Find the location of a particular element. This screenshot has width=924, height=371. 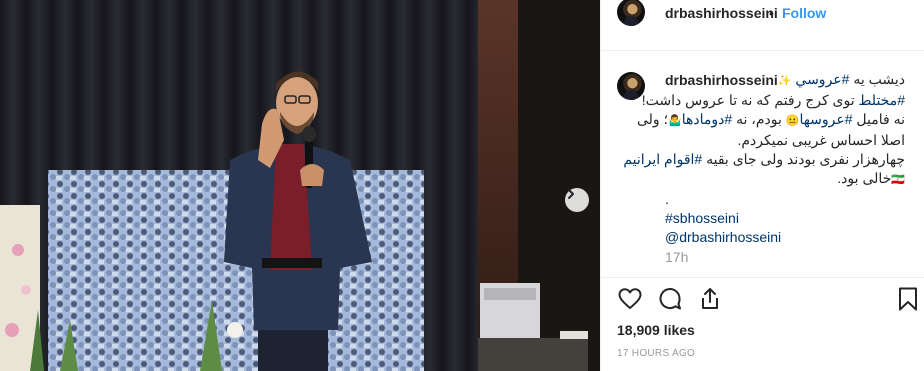

hashtag-link: #مختلط is located at coordinates (882, 100).